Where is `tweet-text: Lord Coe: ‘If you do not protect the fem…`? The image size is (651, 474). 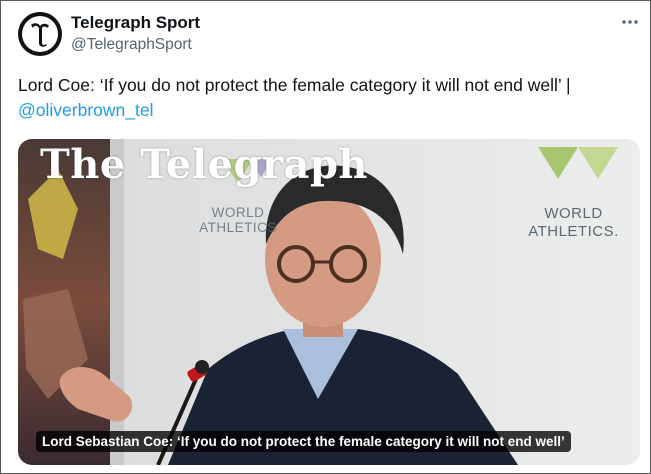 tweet-text: Lord Coe: ‘If you do not protect the fem… is located at coordinates (328, 98).